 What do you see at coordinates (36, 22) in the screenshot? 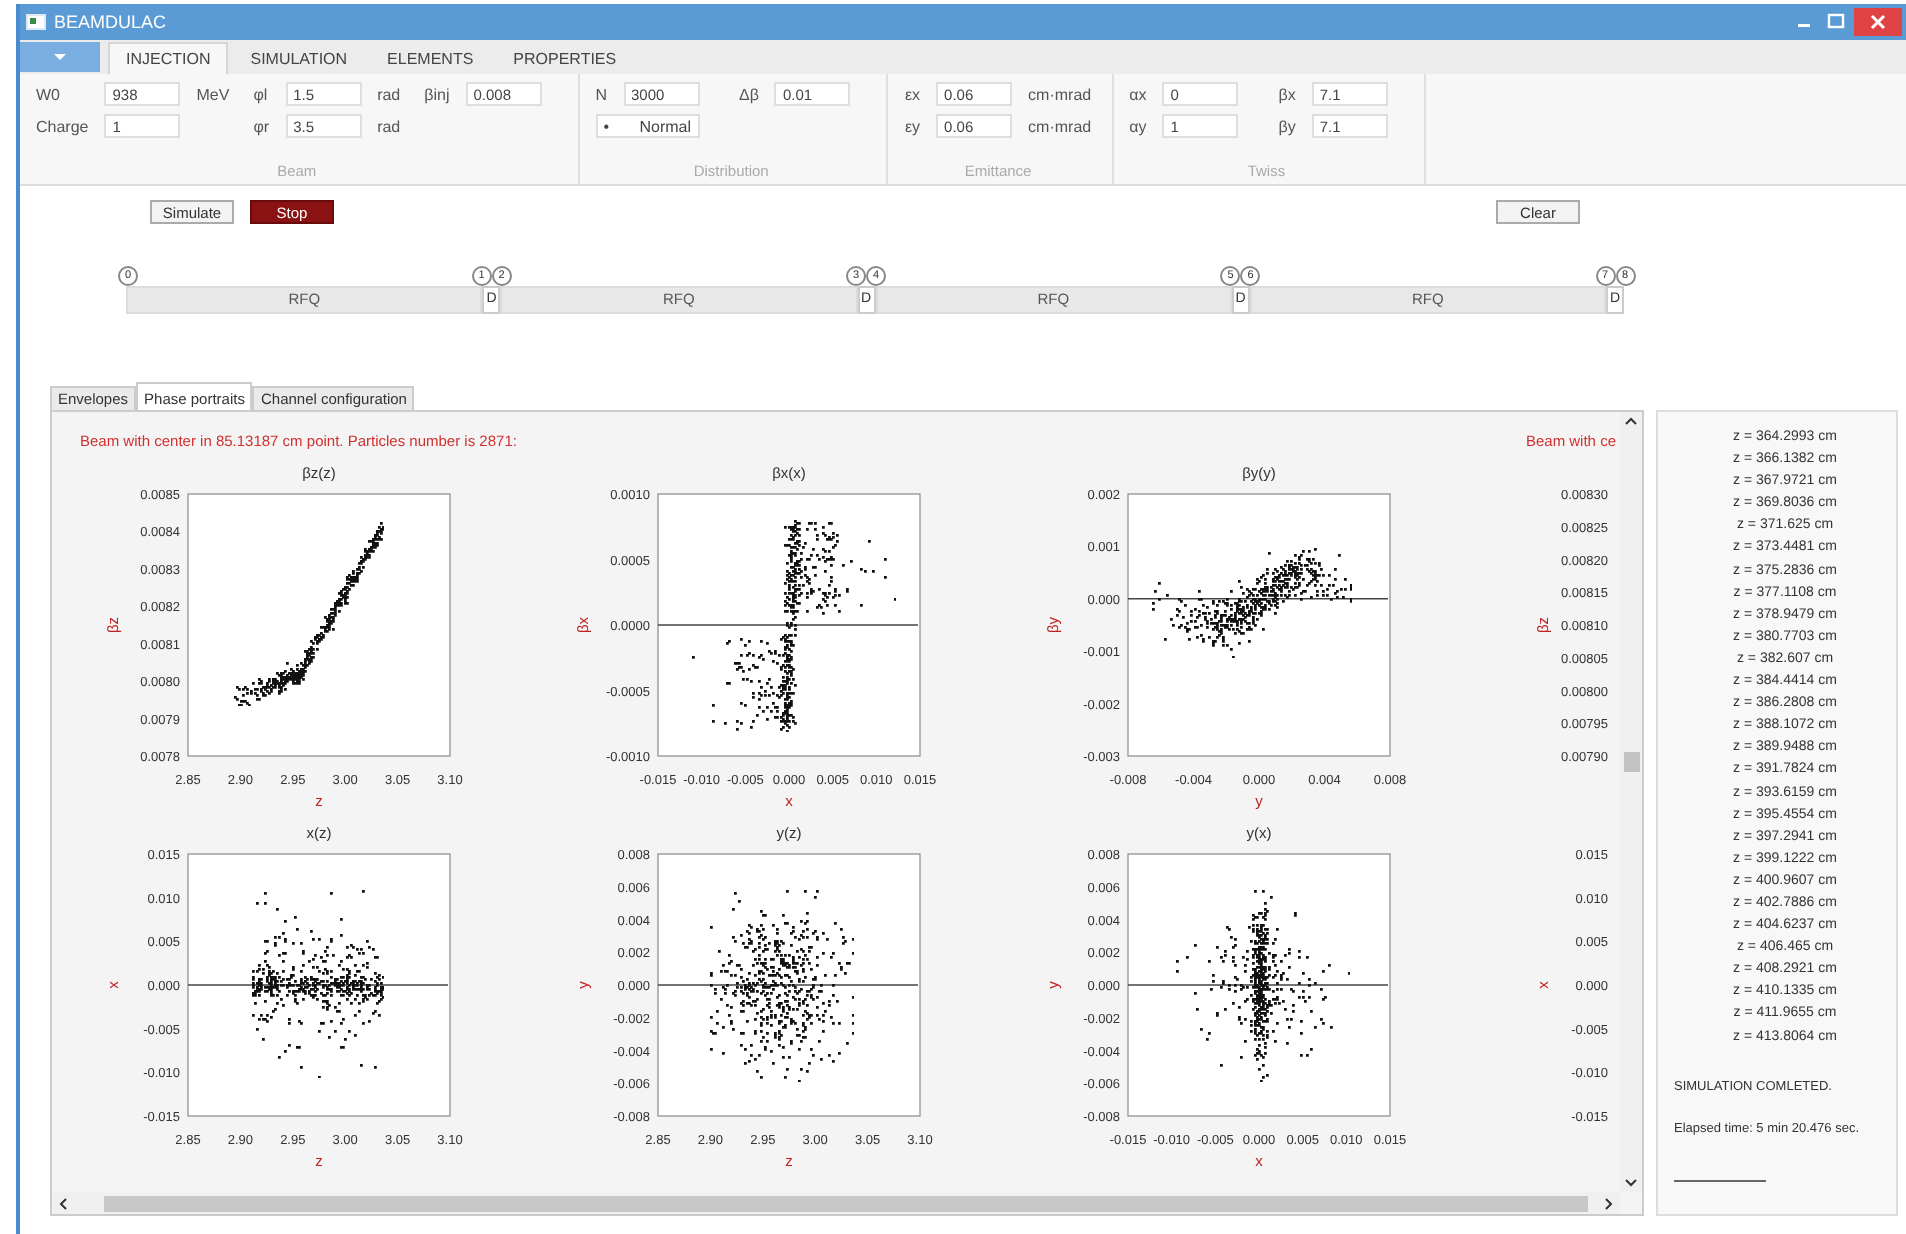
I see `app-icon` at bounding box center [36, 22].